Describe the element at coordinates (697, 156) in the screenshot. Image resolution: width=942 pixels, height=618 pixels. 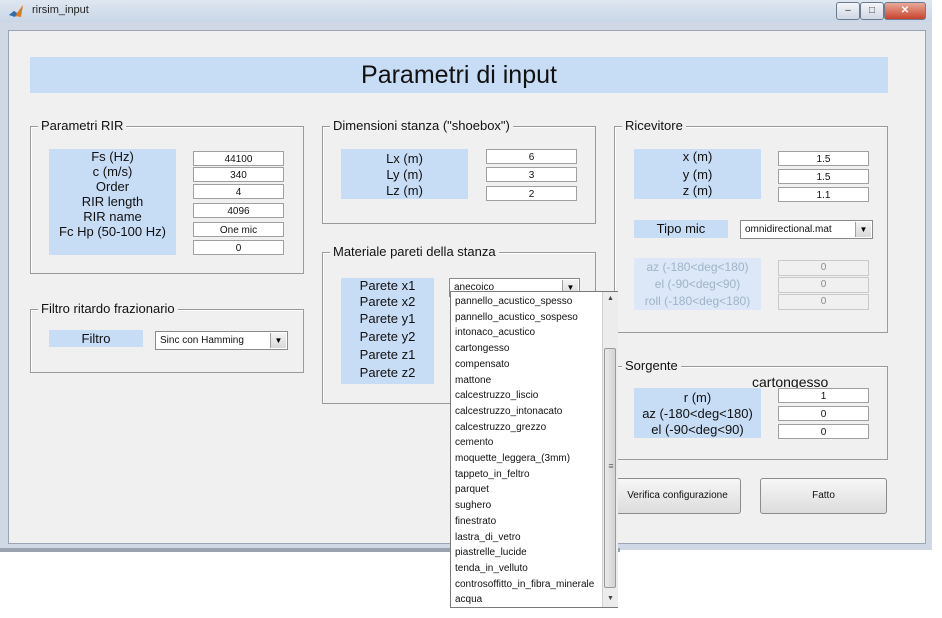
I see `label-x: x (m)` at that location.